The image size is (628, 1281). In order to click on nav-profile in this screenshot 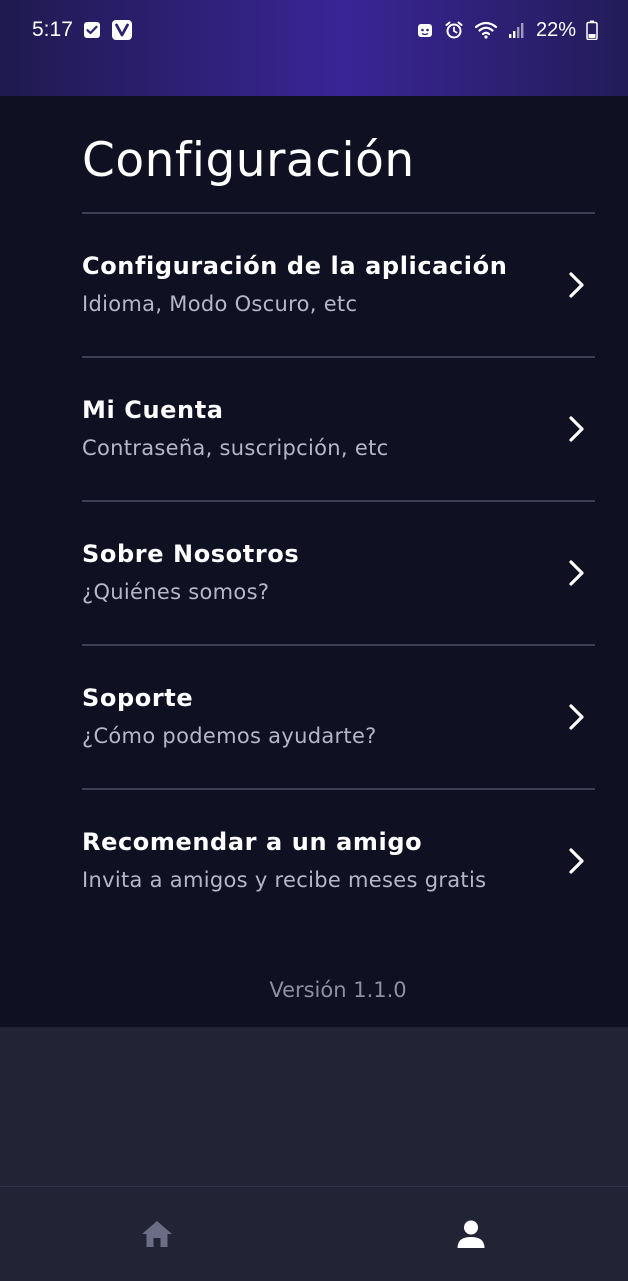, I will do `click(471, 1234)`.